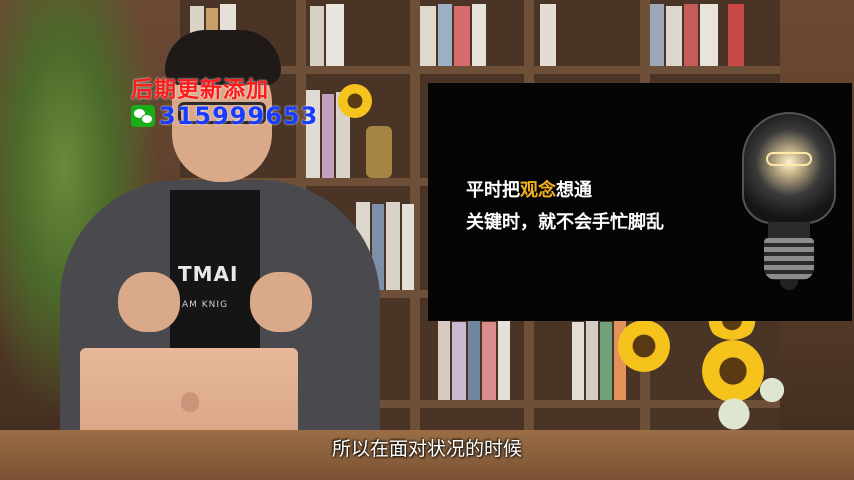 This screenshot has width=854, height=480. Describe the element at coordinates (239, 116) in the screenshot. I see `wechat-number: 315999653` at that location.